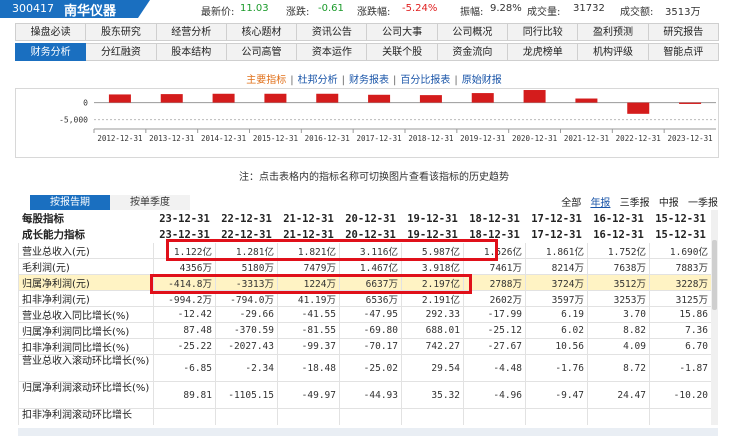 The width and height of the screenshot is (748, 438). I want to click on financial-subnav: 主要指标 | 杜邦分析 | 财务报表 | 百分比报表 | 原始财报, so click(374, 78).